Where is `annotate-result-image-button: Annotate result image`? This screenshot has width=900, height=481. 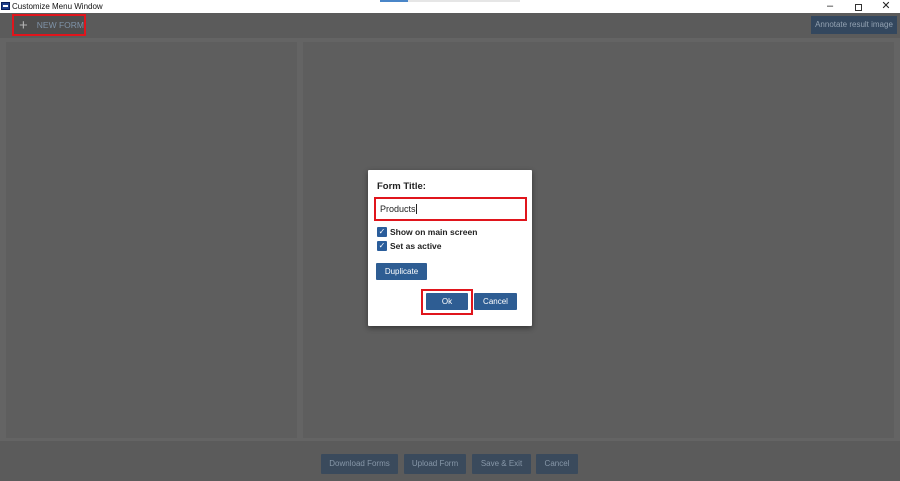 annotate-result-image-button: Annotate result image is located at coordinates (854, 25).